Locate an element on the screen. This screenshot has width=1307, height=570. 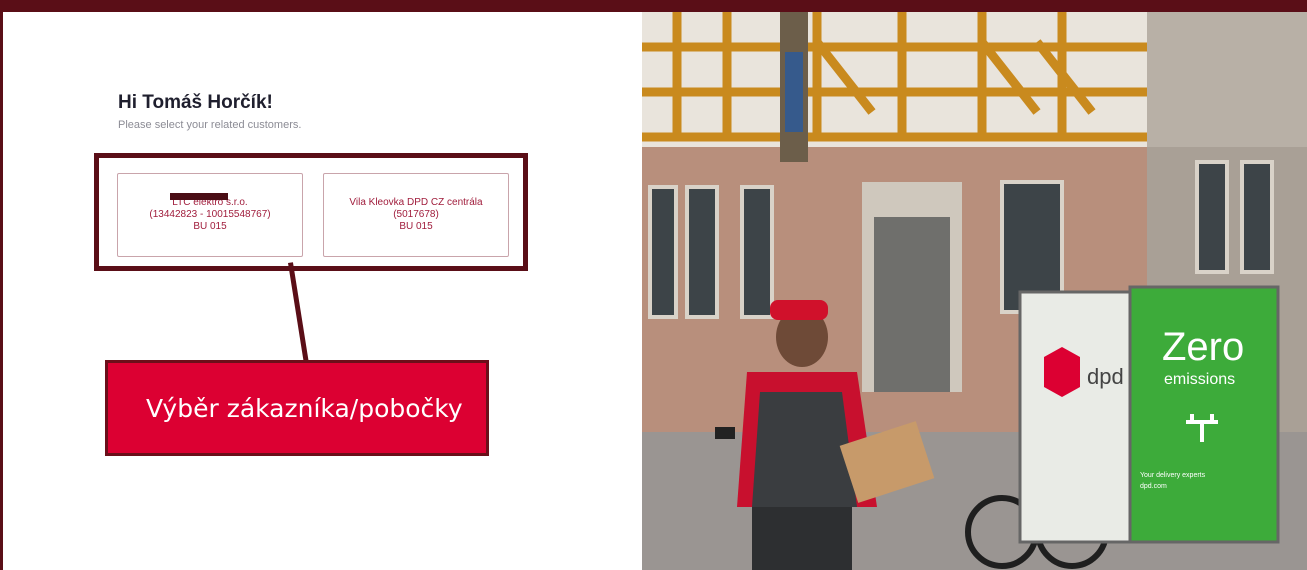
redaction-bar is located at coordinates (199, 196).